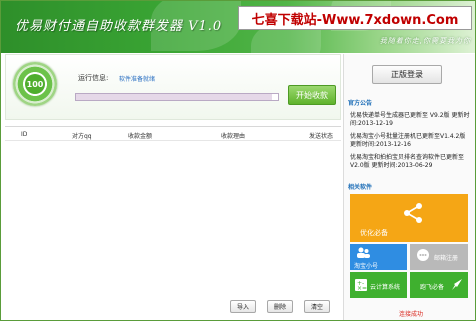 The width and height of the screenshot is (476, 321). I want to click on notice-item: 优易淘宝小号批量注册机已更新至V1.4.2版 更新时间:2013-12-16, so click(411, 141).